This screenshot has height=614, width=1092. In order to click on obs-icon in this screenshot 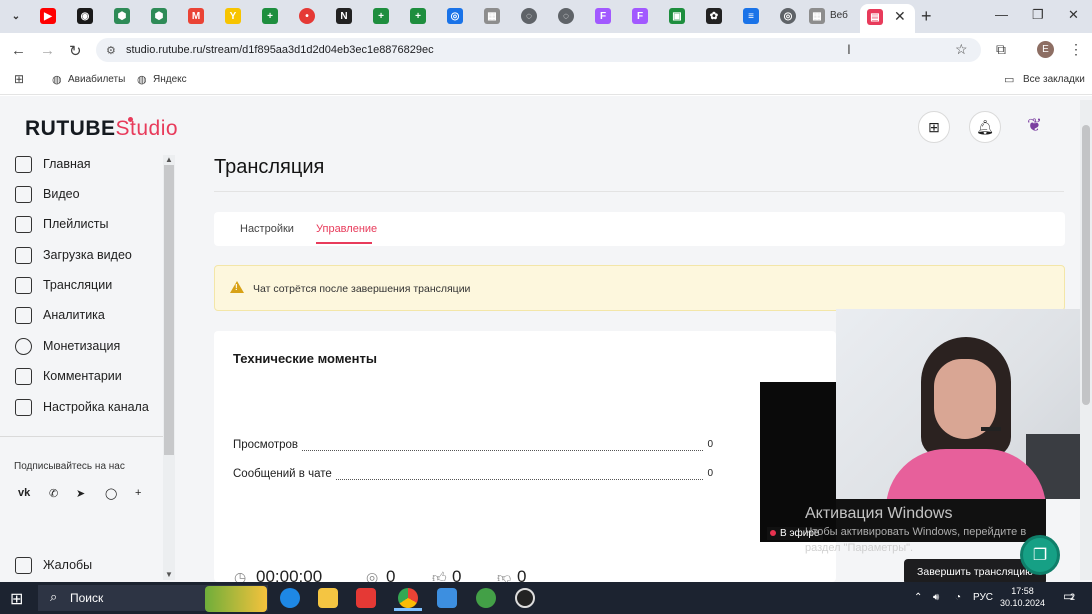, I will do `click(525, 598)`.